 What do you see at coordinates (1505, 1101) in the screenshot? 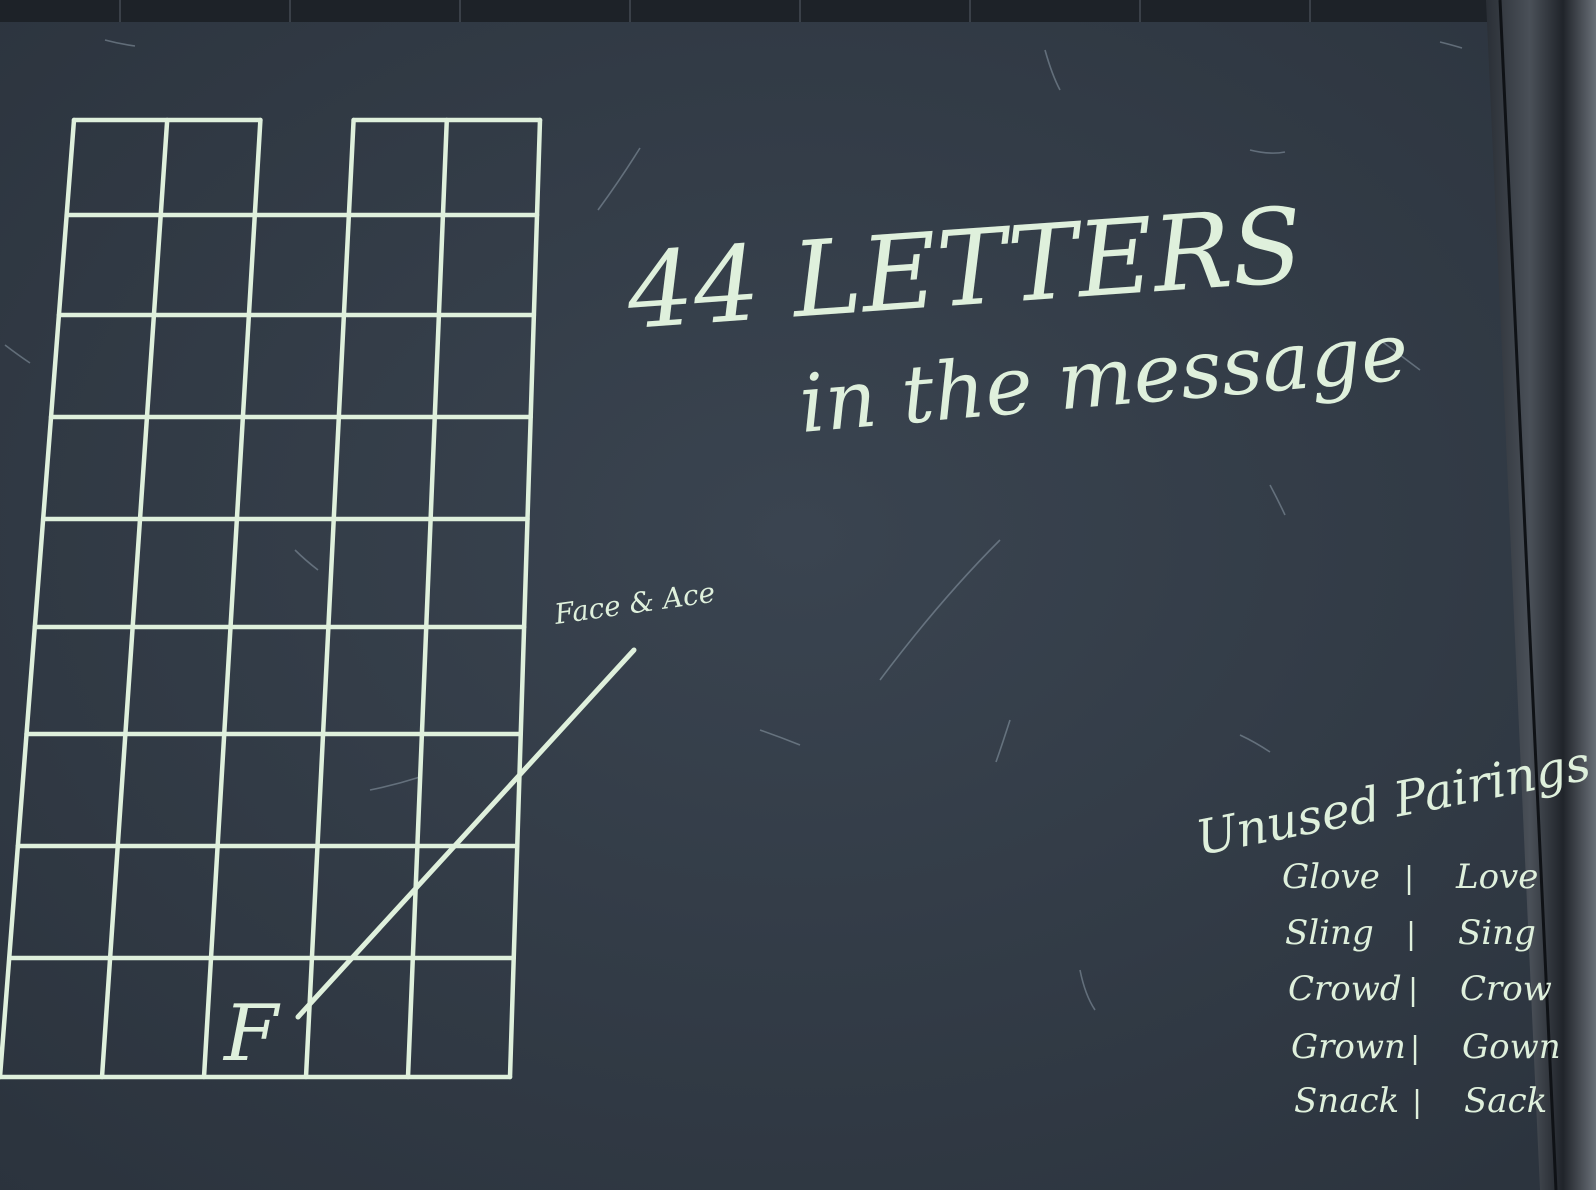
I see `pairing-right-word: Sack` at bounding box center [1505, 1101].